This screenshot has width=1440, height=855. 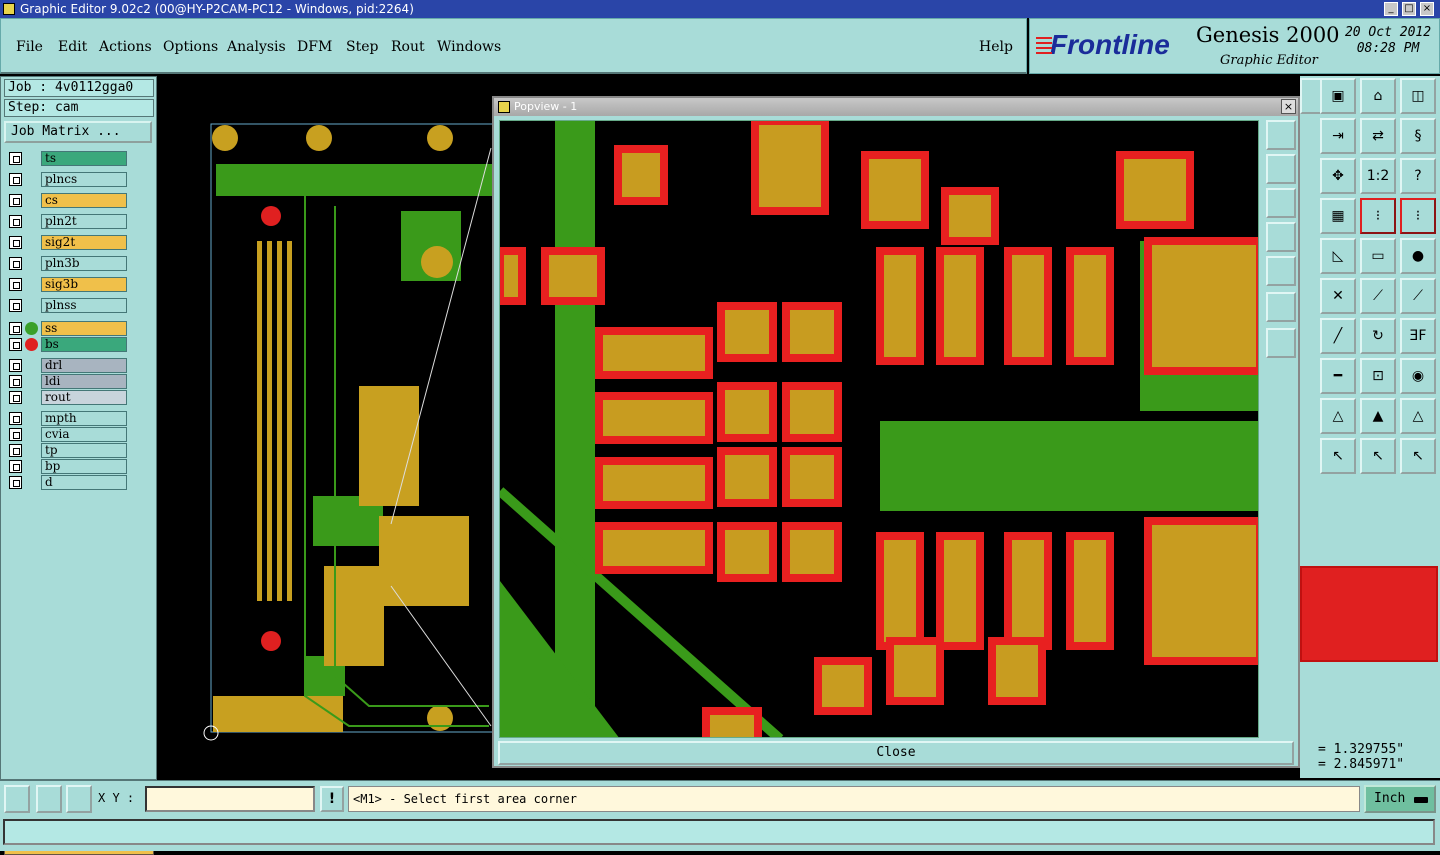 What do you see at coordinates (1378, 256) in the screenshot?
I see `ruler-icon: ▭` at bounding box center [1378, 256].